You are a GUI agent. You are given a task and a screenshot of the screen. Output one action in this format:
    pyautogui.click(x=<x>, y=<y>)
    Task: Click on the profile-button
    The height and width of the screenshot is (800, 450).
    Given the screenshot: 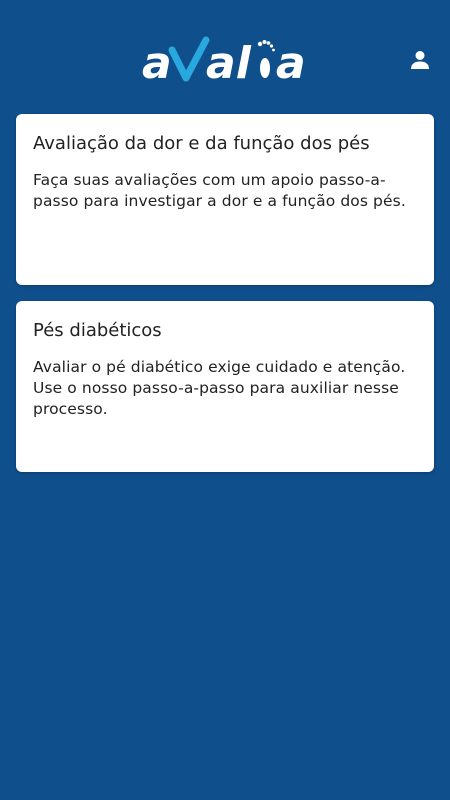 What is the action you would take?
    pyautogui.click(x=420, y=60)
    